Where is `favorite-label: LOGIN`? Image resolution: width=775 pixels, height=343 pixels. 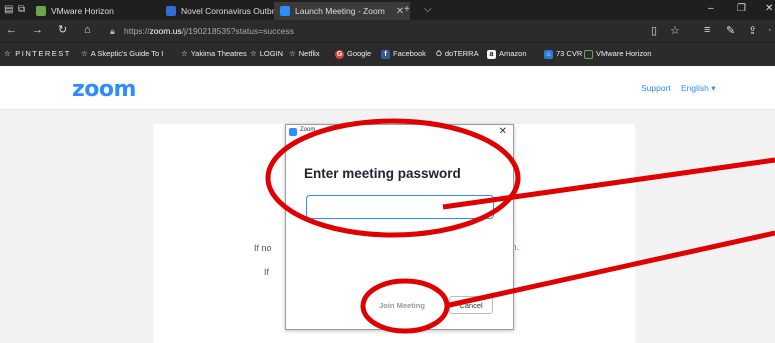 favorite-label: LOGIN is located at coordinates (271, 53).